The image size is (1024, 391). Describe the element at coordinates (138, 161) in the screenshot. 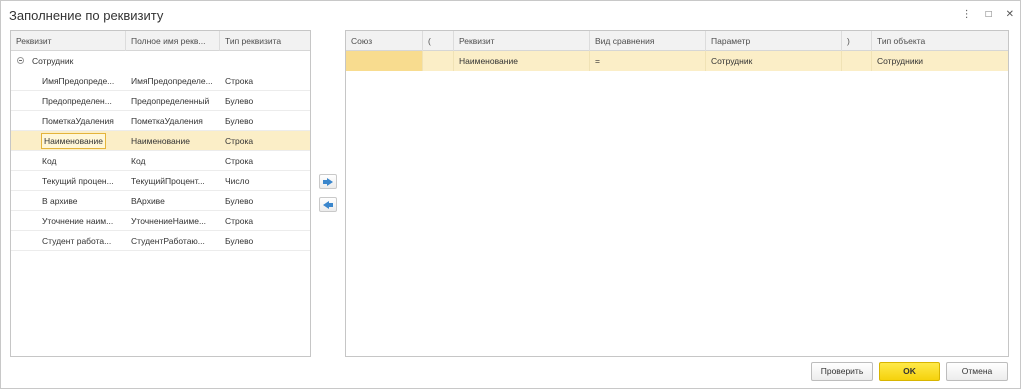

I see `full-name-cell: Код` at that location.